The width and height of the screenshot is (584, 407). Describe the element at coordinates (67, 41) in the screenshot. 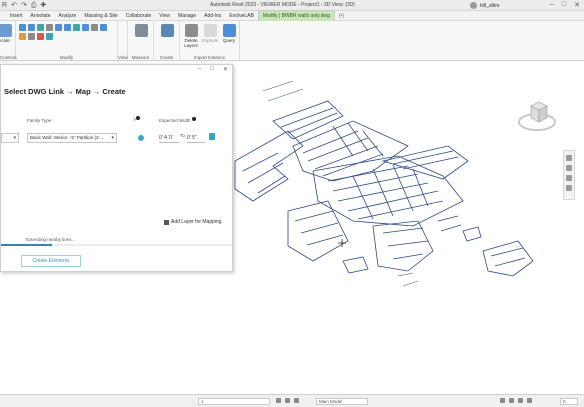

I see `group-modify: Modify` at that location.